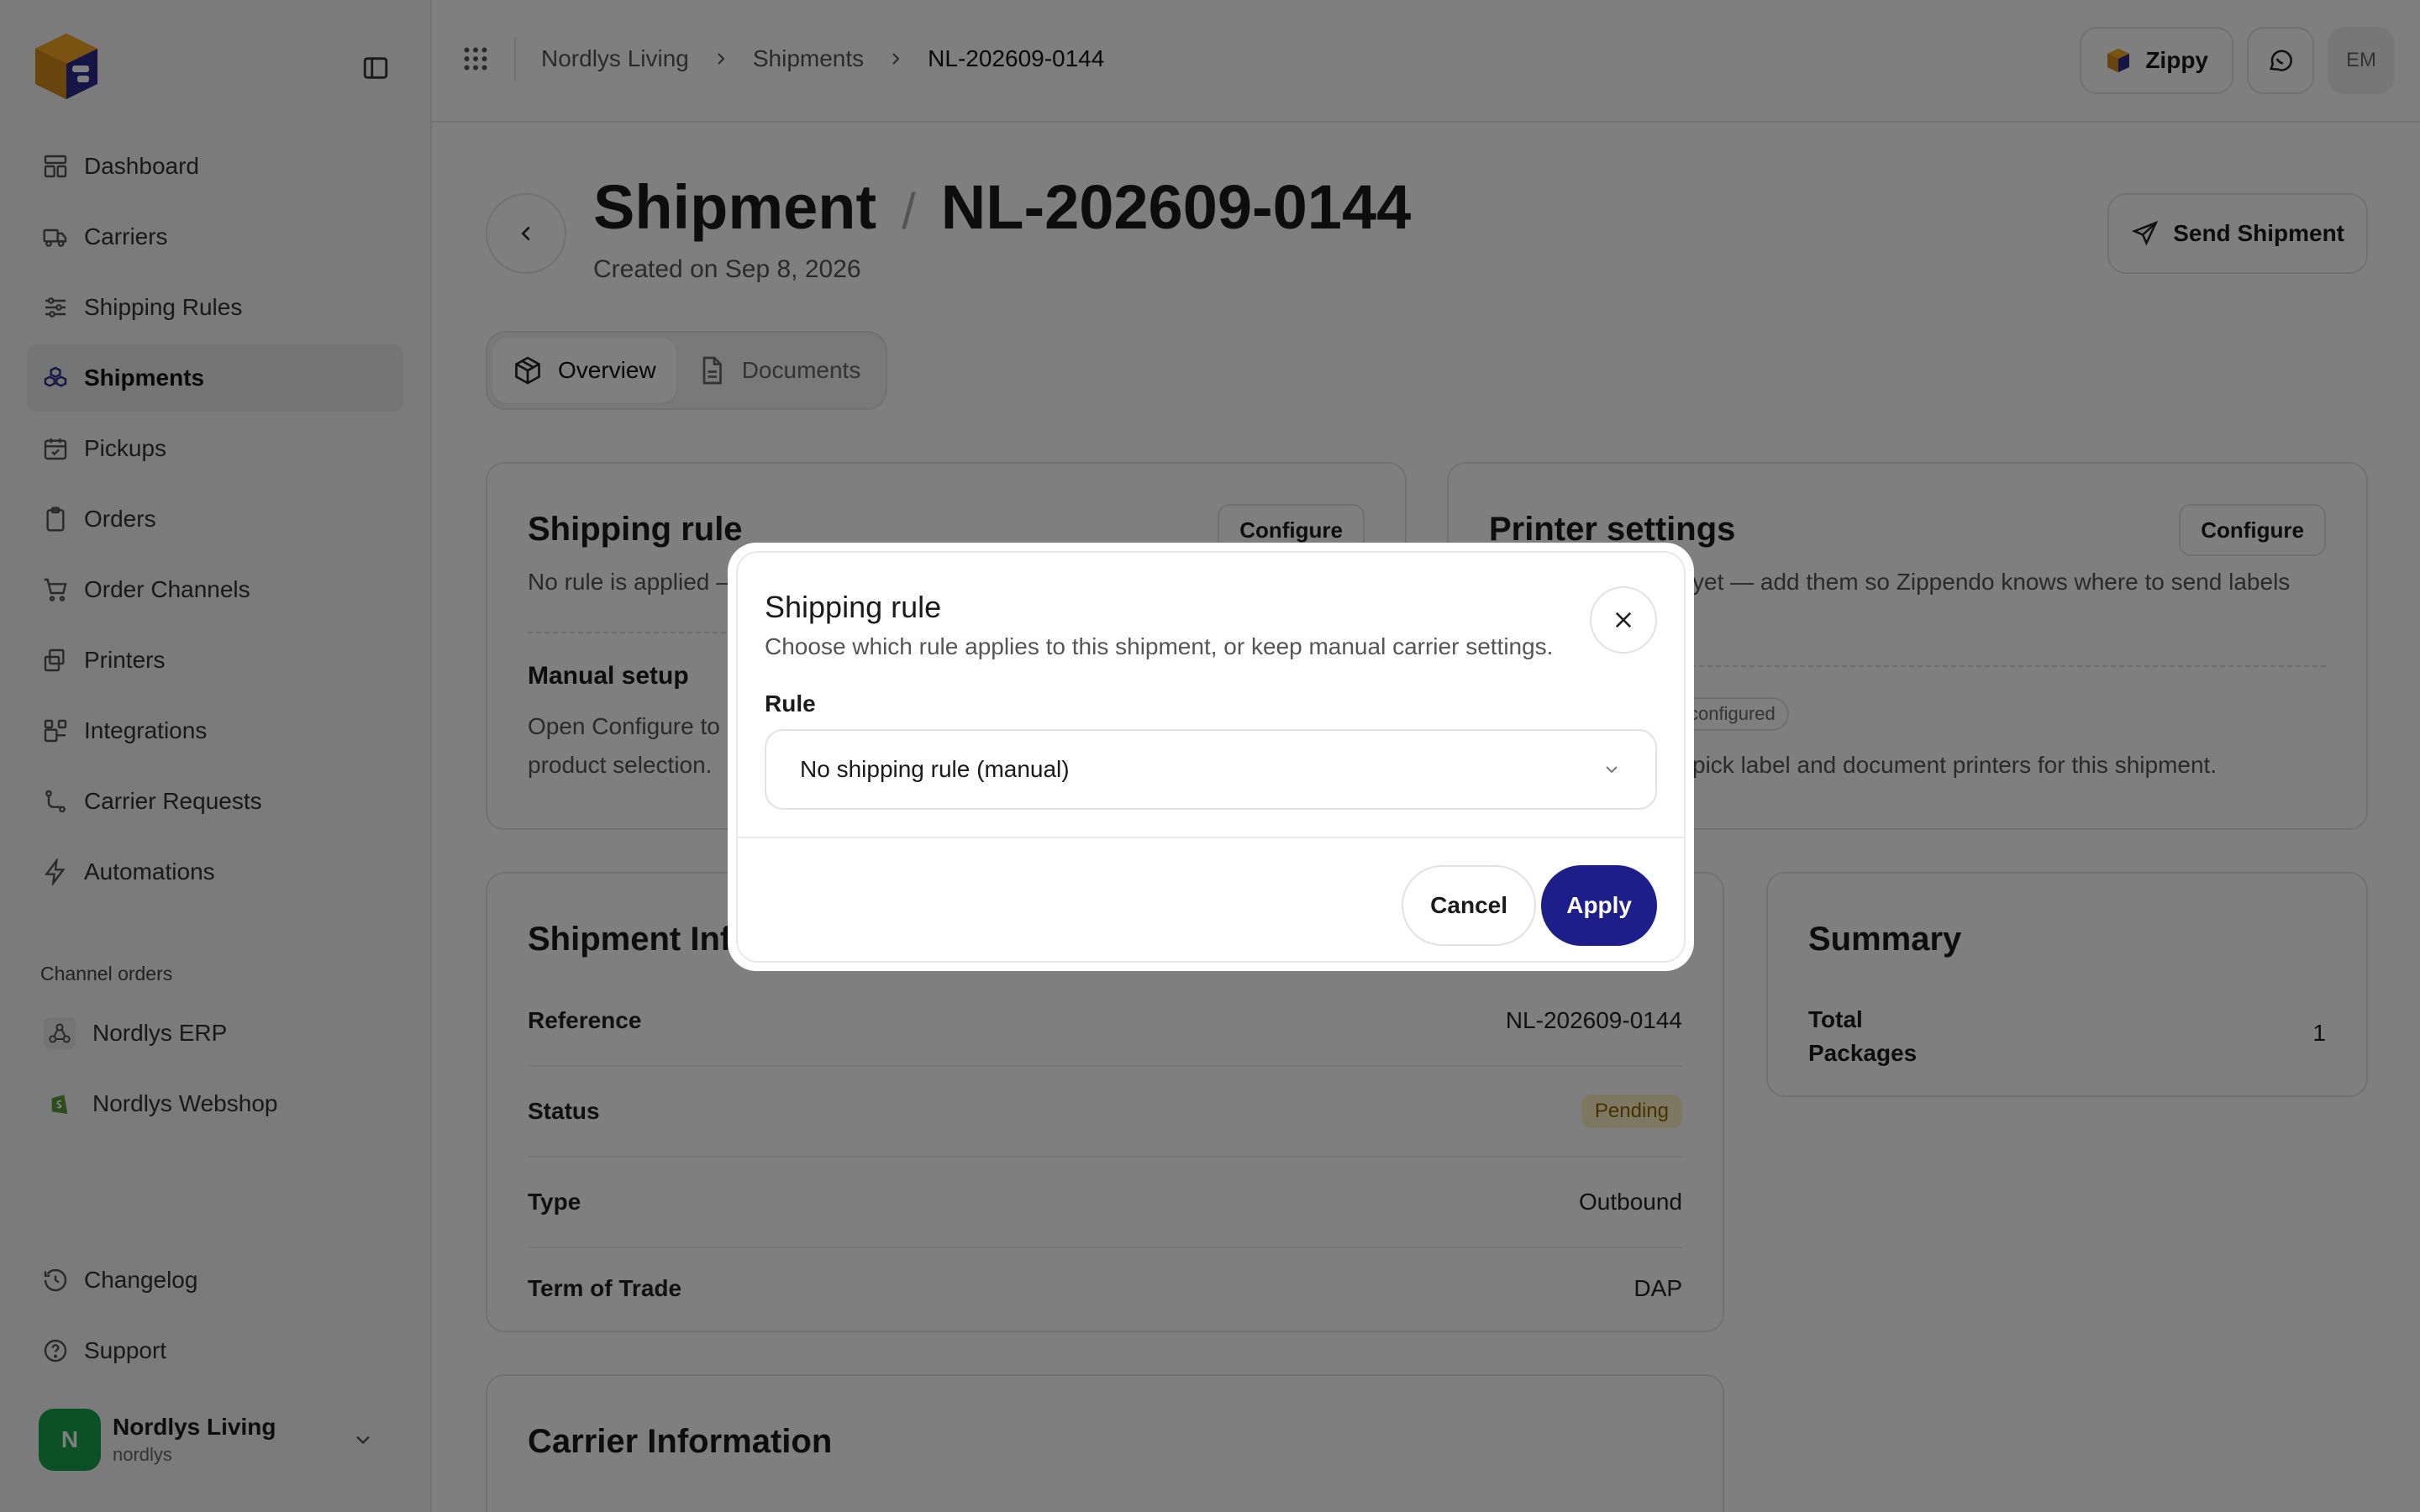 This screenshot has height=1512, width=2420. I want to click on close-button, so click(1623, 620).